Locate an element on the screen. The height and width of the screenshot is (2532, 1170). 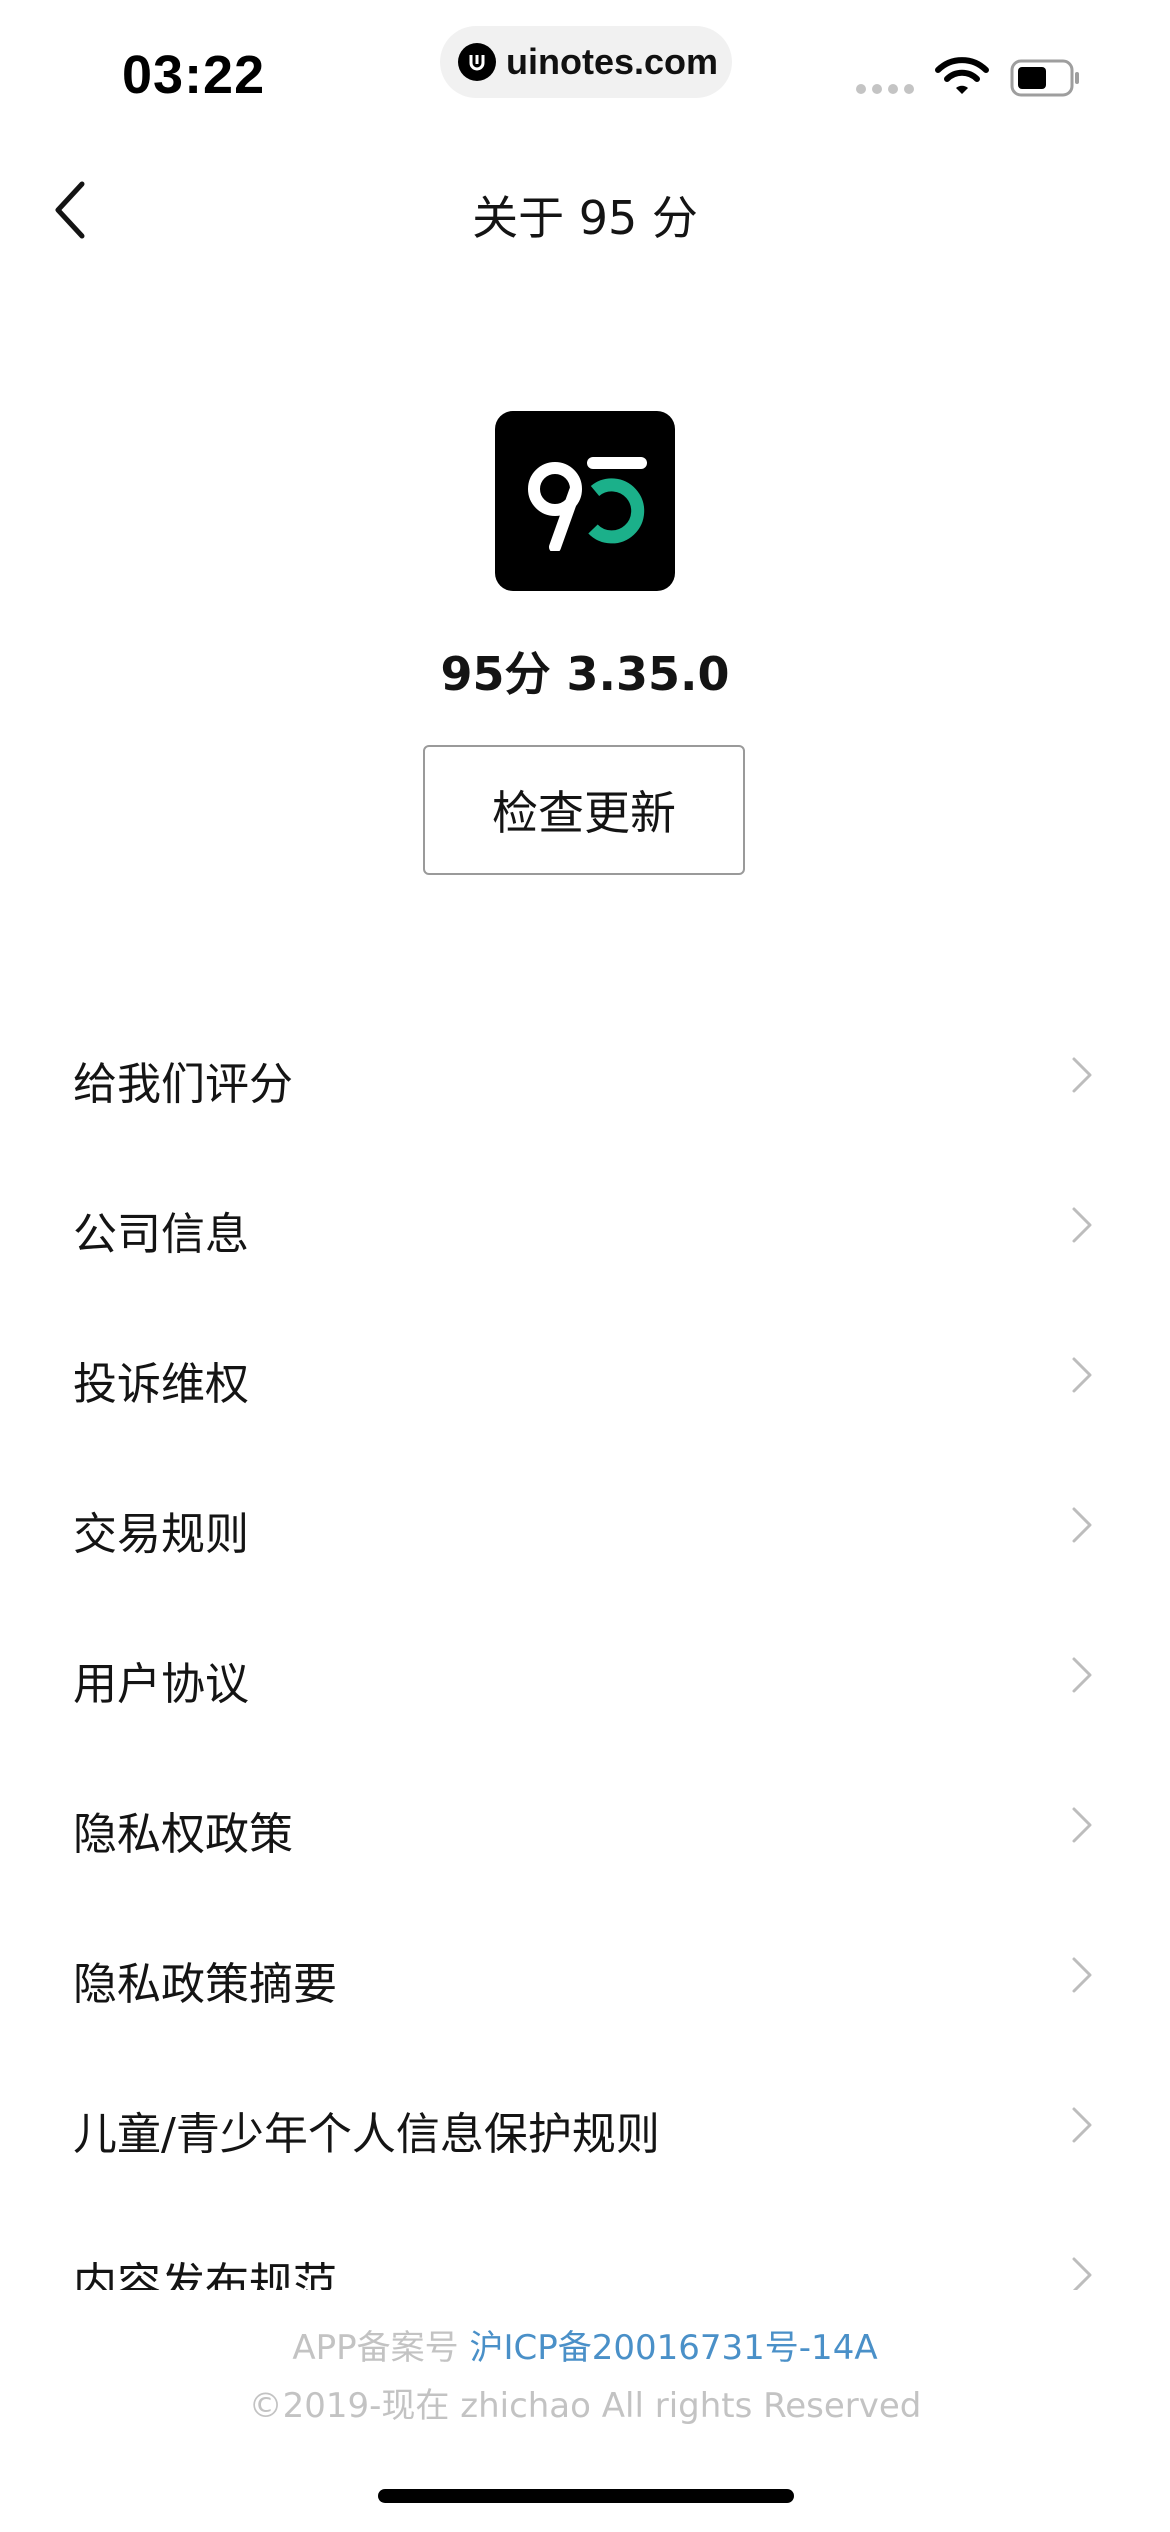
menu-item-privacy-summary: 隐私政策摘要 is located at coordinates (585, 1975).